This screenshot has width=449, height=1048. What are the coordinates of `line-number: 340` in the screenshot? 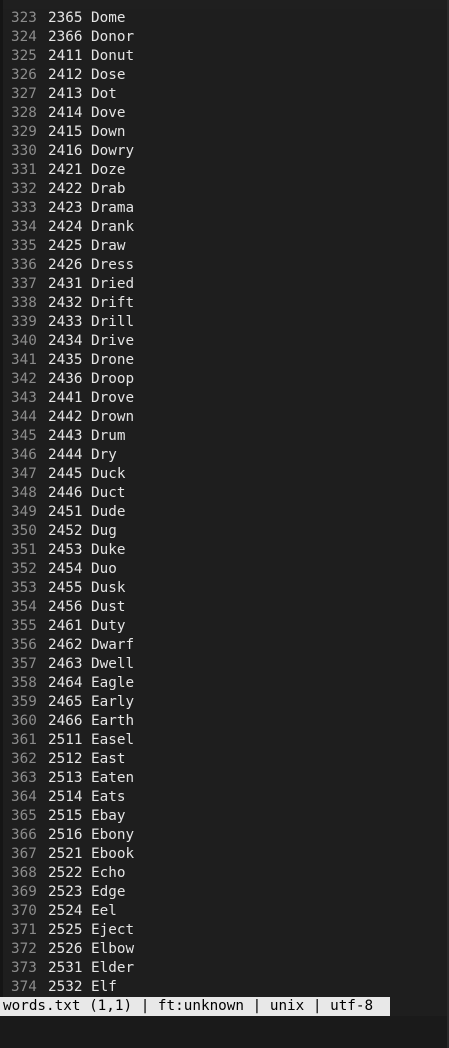 It's located at (24, 341).